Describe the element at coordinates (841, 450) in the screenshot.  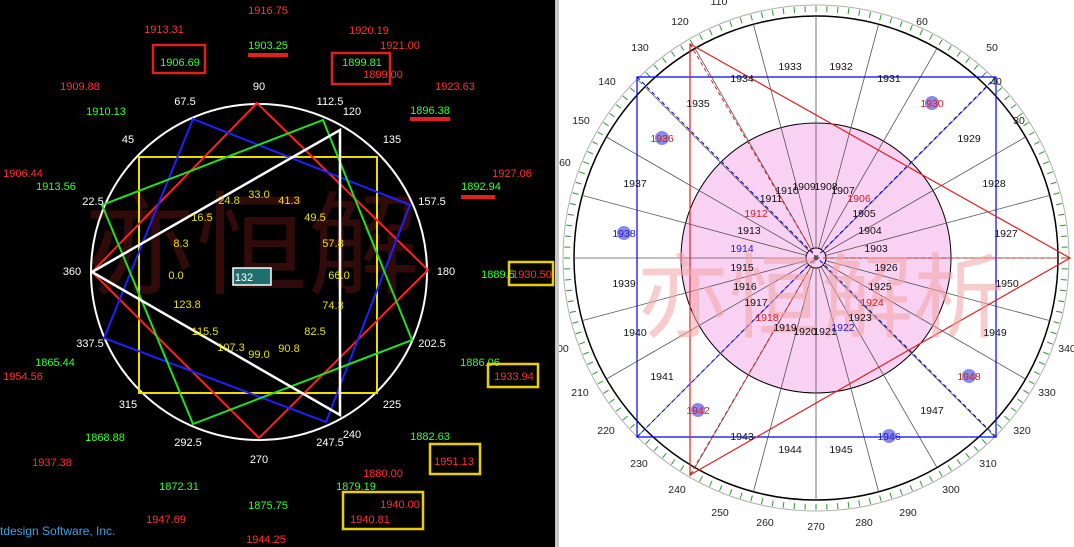
I see `outer-year-label: 1945` at that location.